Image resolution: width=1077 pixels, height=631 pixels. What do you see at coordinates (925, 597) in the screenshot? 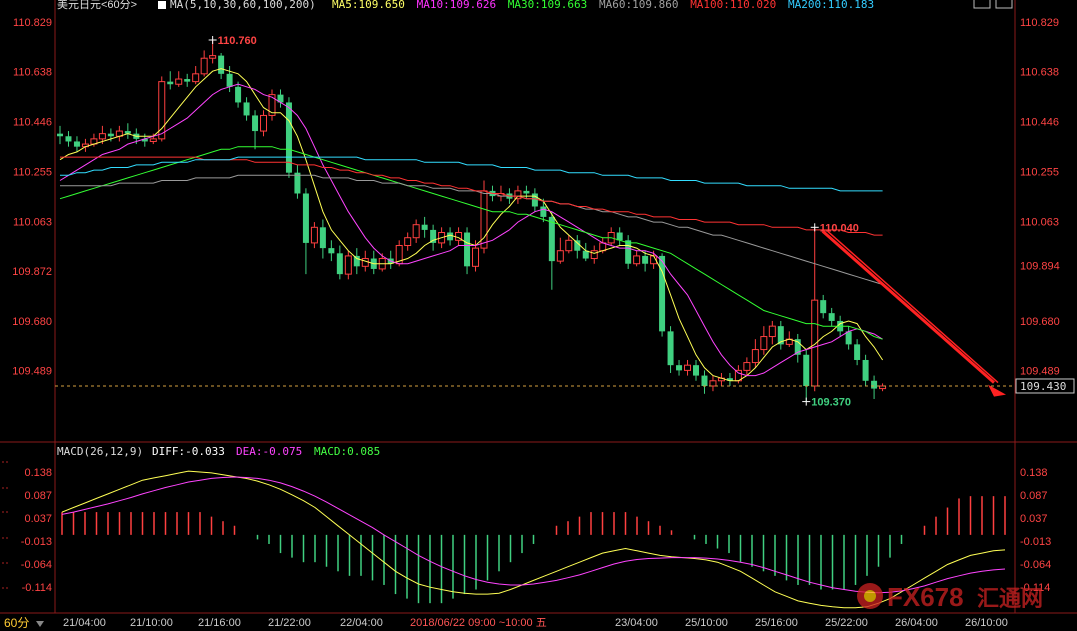
I see `watermark-brand: FX678` at bounding box center [925, 597].